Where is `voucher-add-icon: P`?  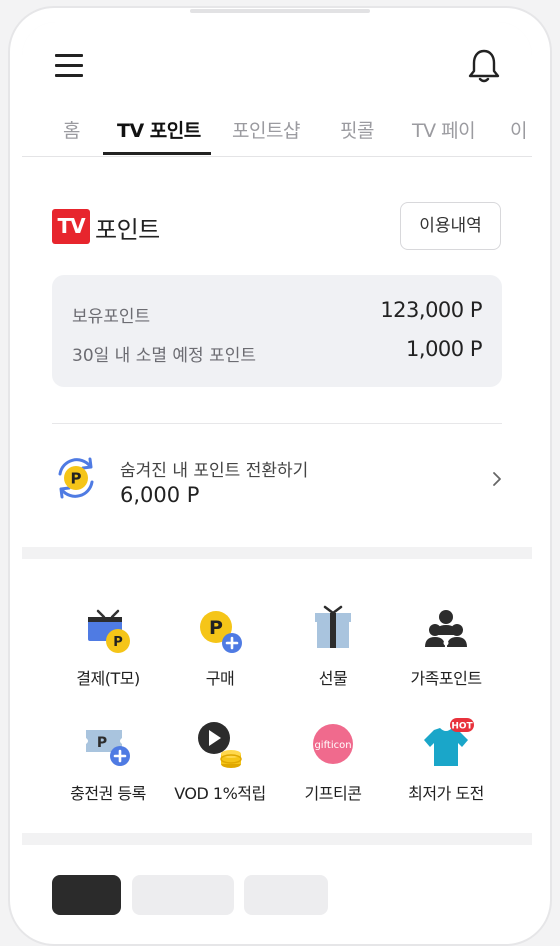
voucher-add-icon: P is located at coordinates (108, 748).